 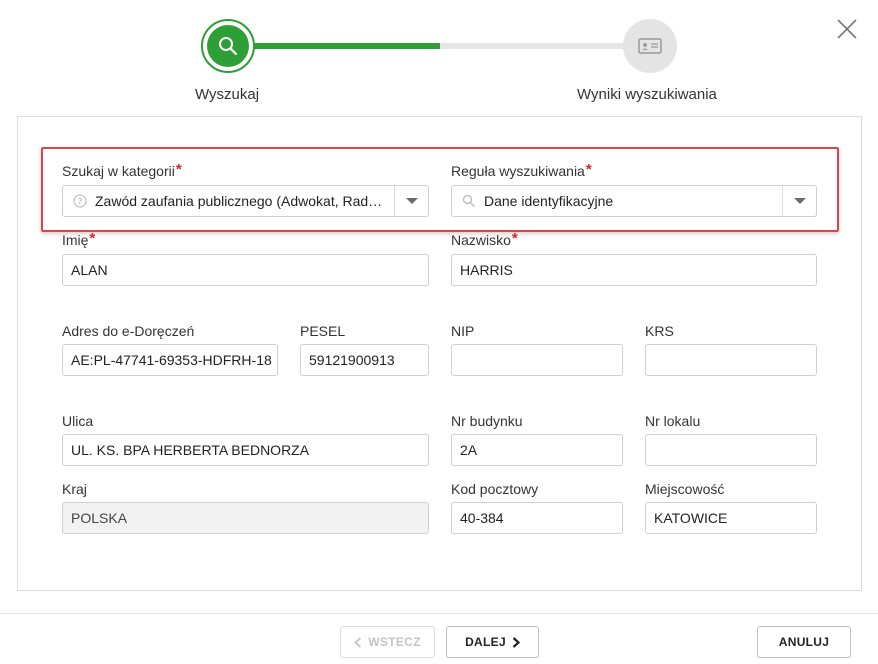 What do you see at coordinates (484, 239) in the screenshot?
I see `last-name-label: Nazwisko*` at bounding box center [484, 239].